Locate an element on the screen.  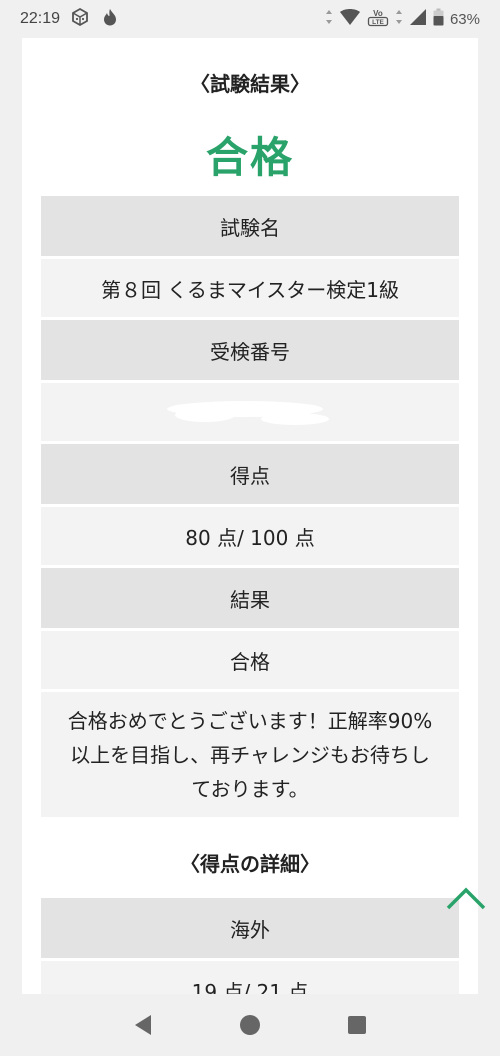
result-heading: 〈試験結果〉 is located at coordinates (250, 84).